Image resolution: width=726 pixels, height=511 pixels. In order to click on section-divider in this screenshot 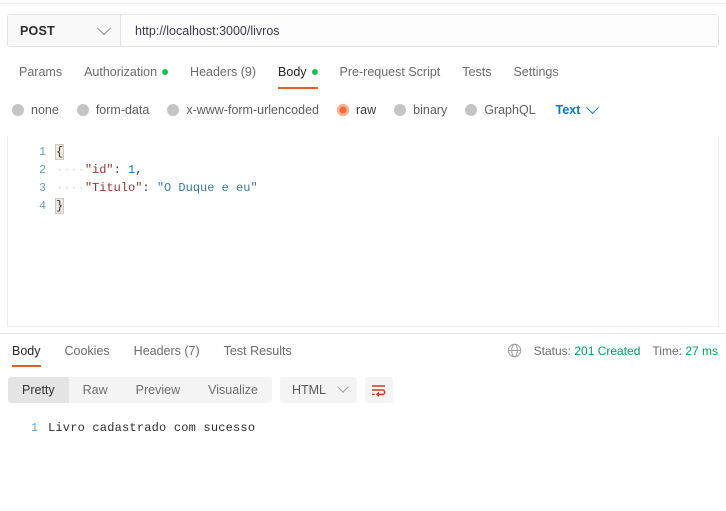, I will do `click(363, 333)`.